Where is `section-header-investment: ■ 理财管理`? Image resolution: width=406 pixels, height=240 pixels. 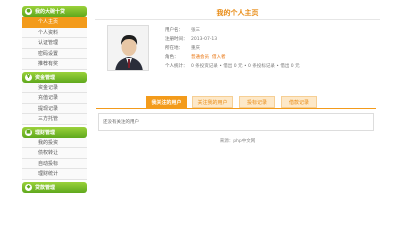 section-header-investment: ■ 理财管理 is located at coordinates (54, 132).